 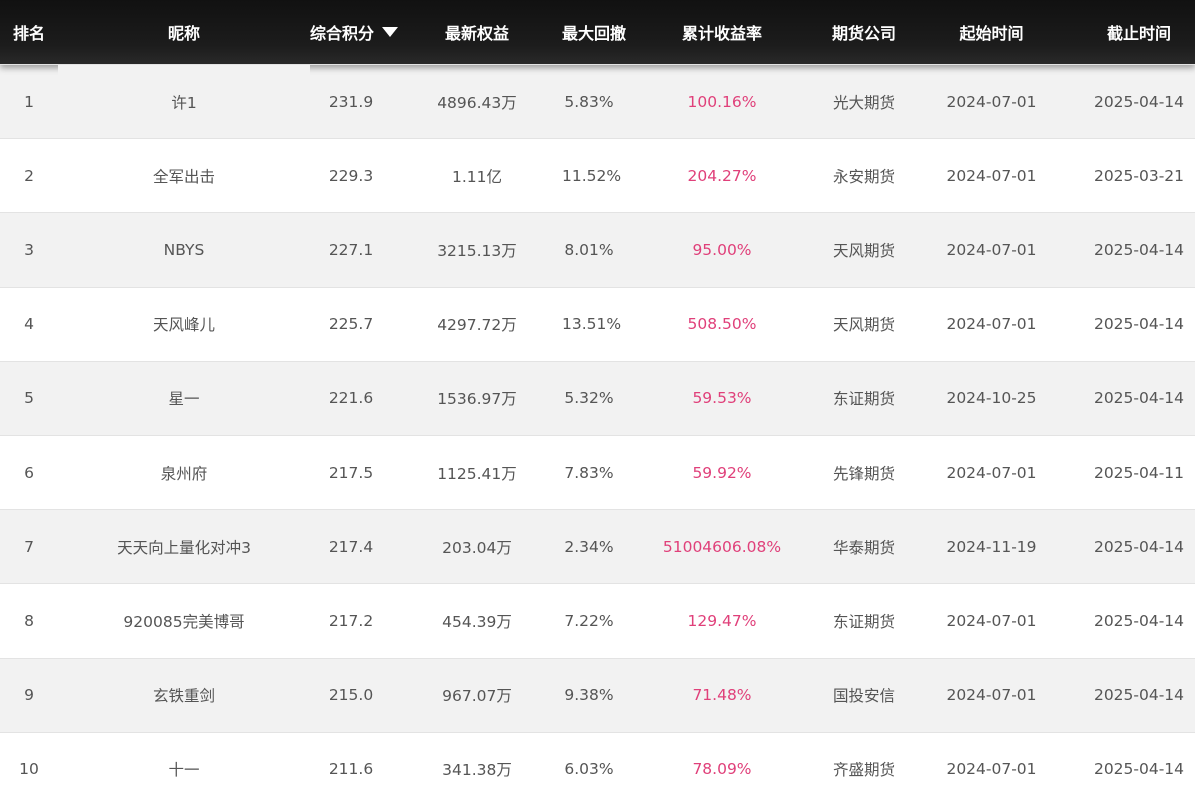 I want to click on cell-company: 国投安信, so click(x=864, y=695).